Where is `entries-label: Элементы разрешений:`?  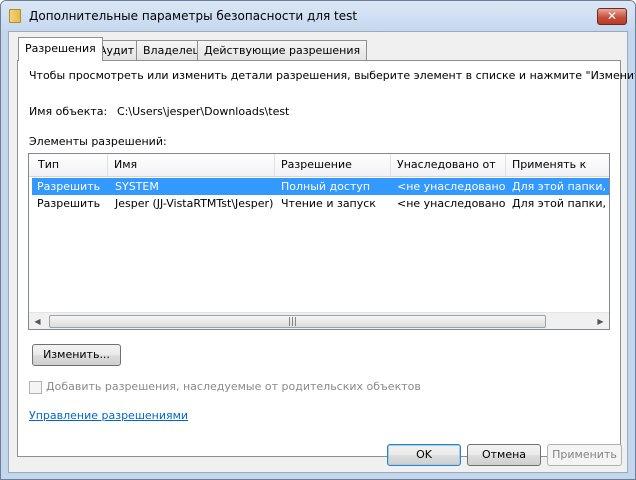
entries-label: Элементы разрешений: is located at coordinates (98, 141).